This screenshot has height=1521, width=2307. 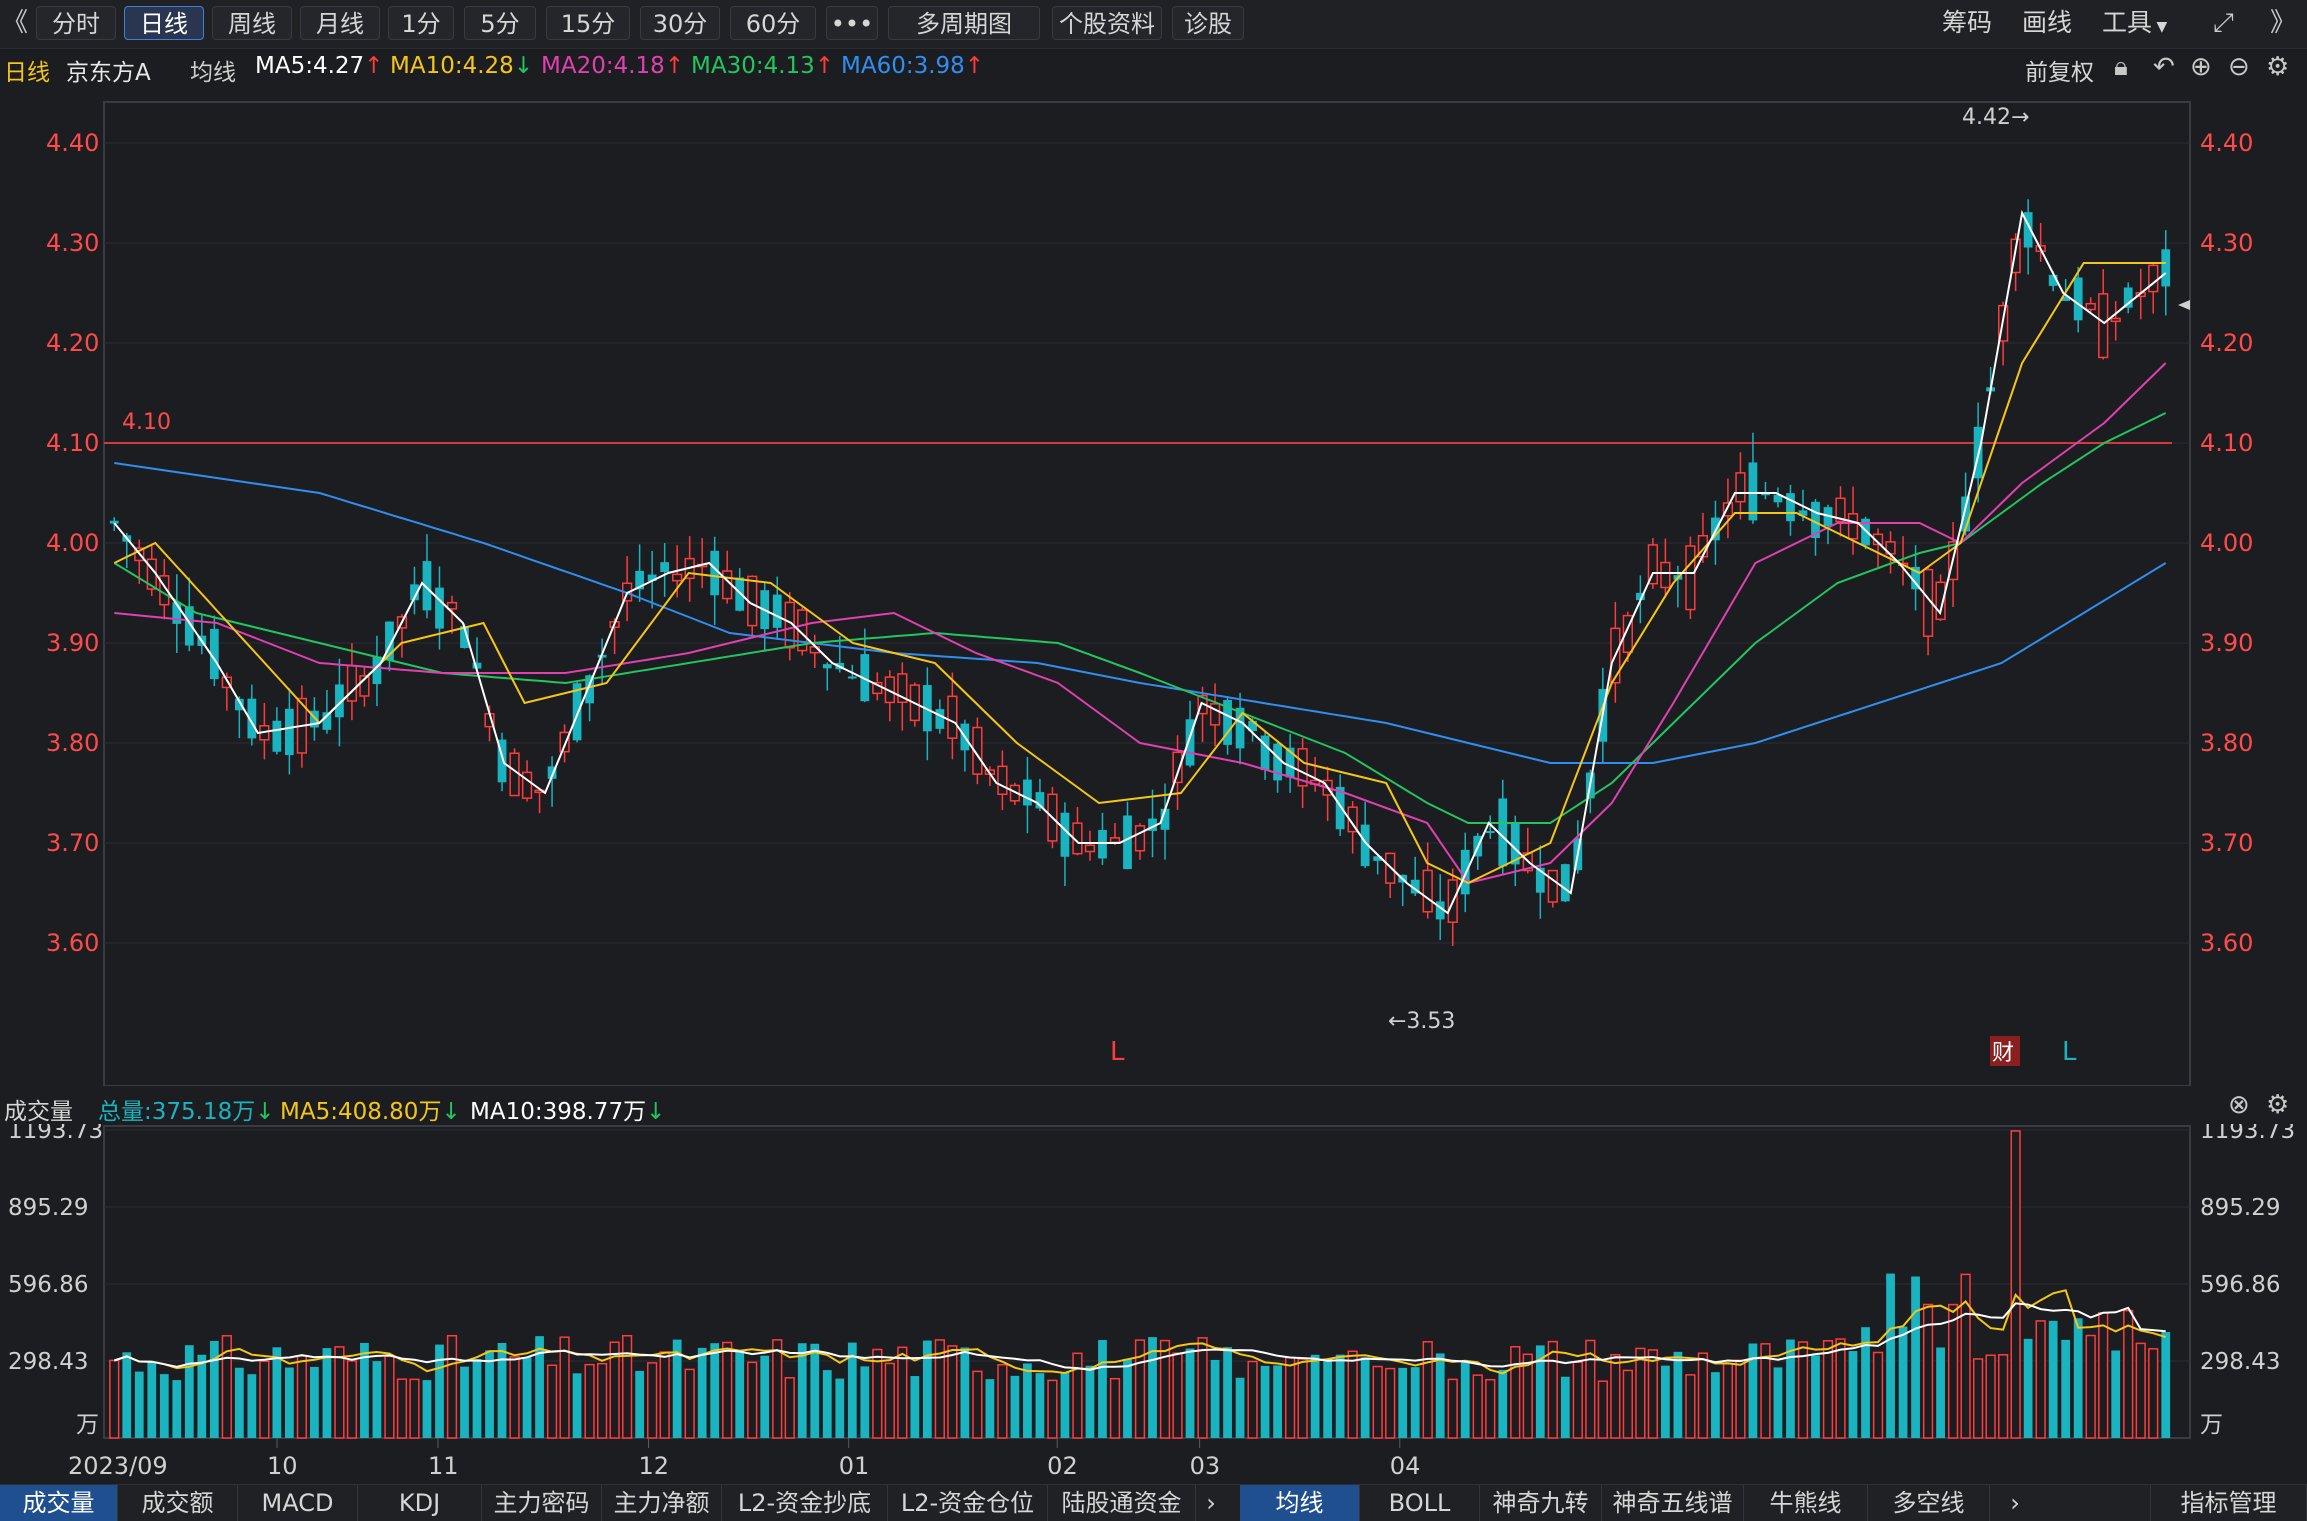 What do you see at coordinates (15, 23) in the screenshot?
I see `collapse-left-icon: 《` at bounding box center [15, 23].